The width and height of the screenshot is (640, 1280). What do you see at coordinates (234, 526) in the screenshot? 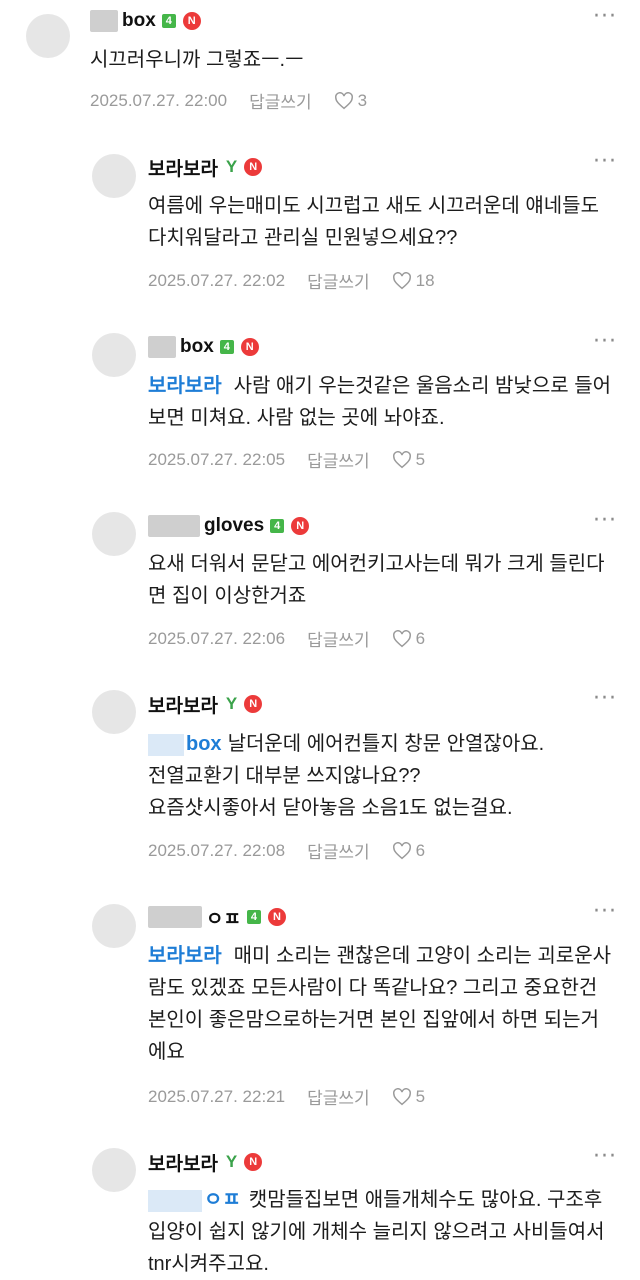
I see `author-name: gloves` at bounding box center [234, 526].